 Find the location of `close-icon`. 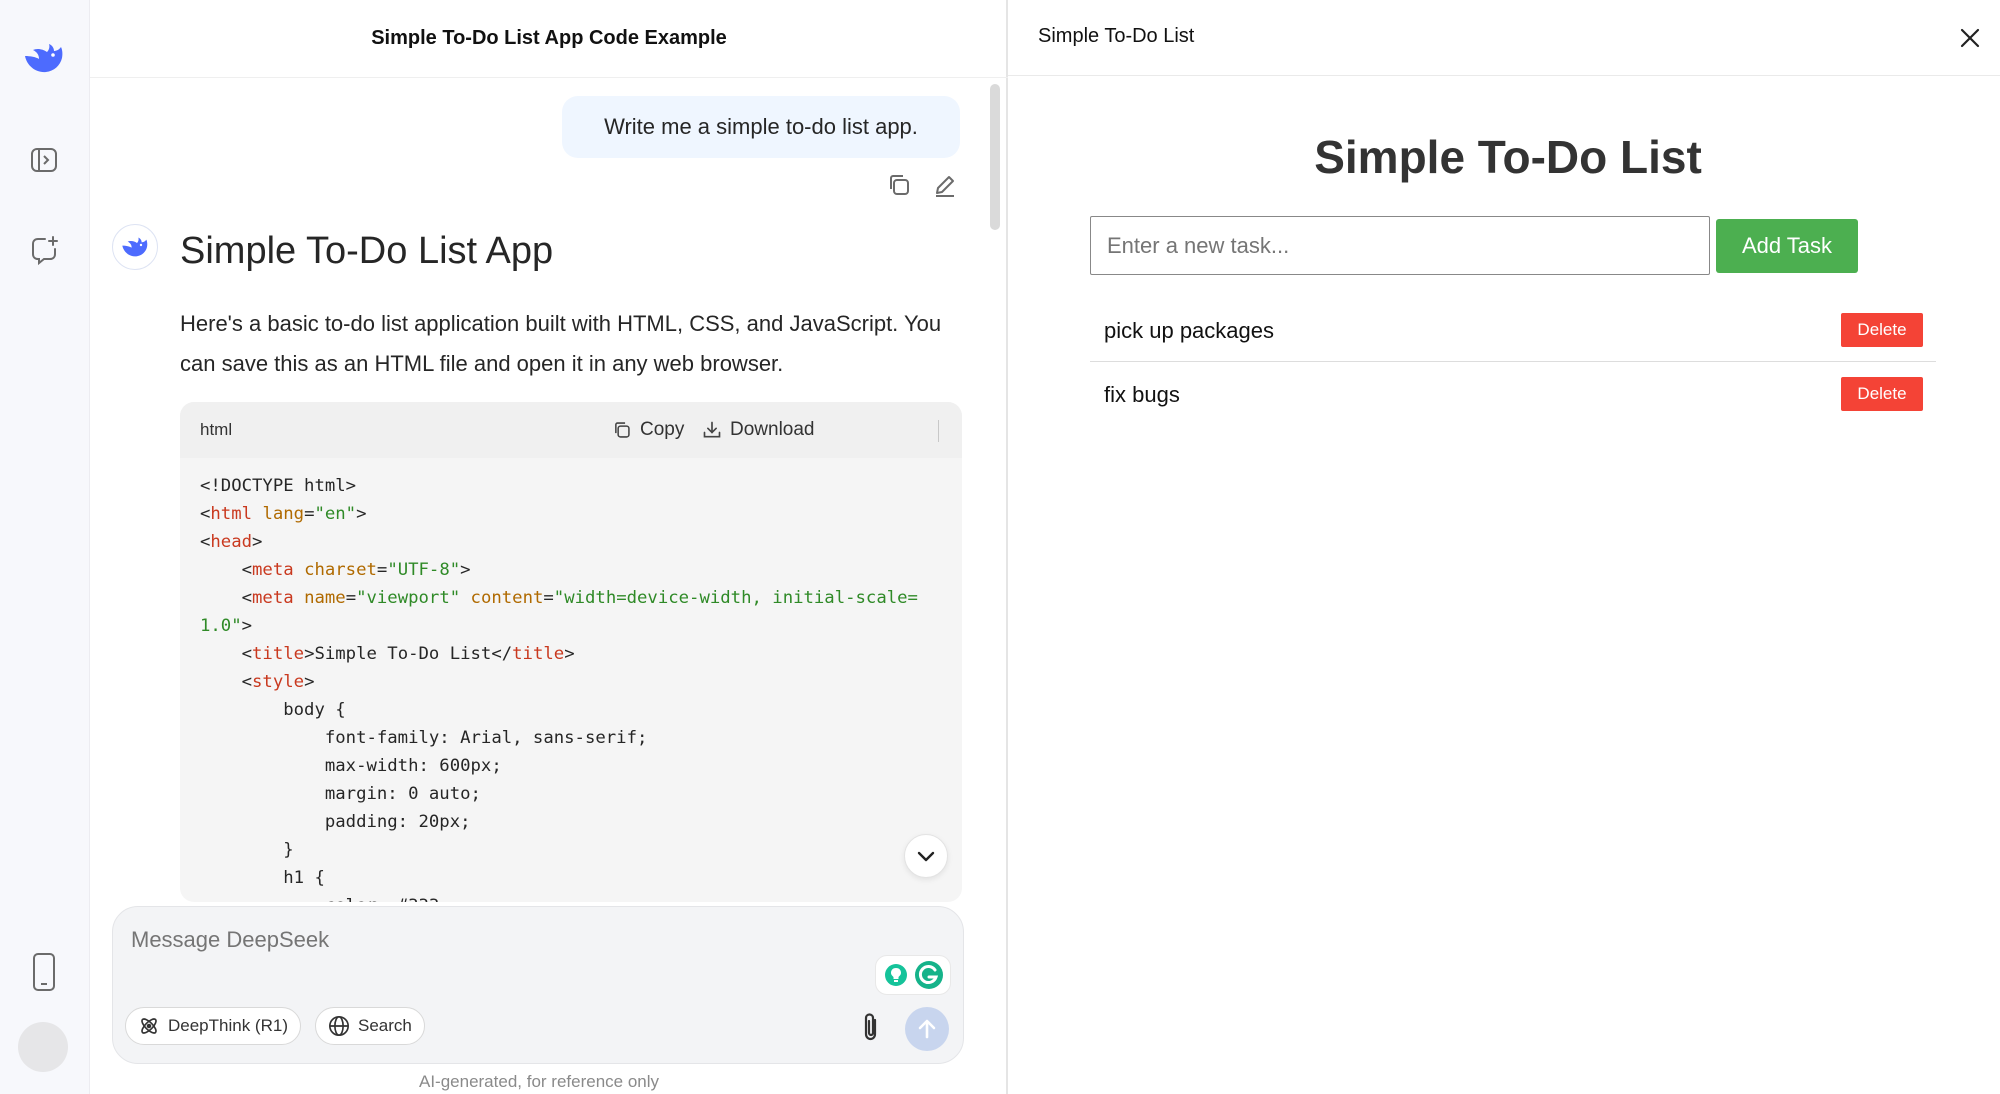

close-icon is located at coordinates (1970, 38).